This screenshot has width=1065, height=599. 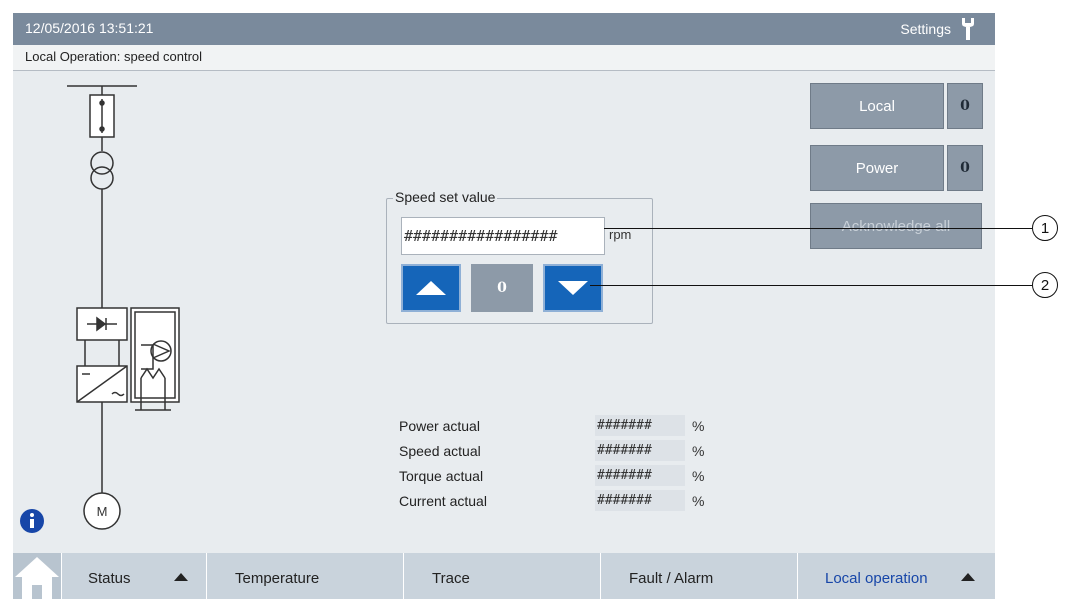 I want to click on local-button: Local, so click(x=877, y=106).